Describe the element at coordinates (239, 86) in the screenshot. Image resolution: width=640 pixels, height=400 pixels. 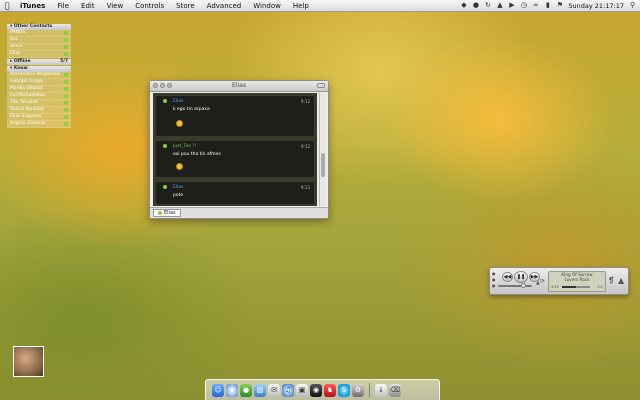
I see `chat-titlebar: Elias` at that location.